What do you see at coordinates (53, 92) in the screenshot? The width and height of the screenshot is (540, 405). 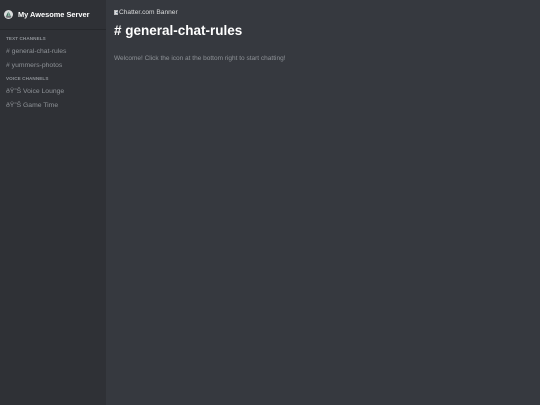 I see `channel-voice-lounge: ðŸ”Š Voice Lounge` at bounding box center [53, 92].